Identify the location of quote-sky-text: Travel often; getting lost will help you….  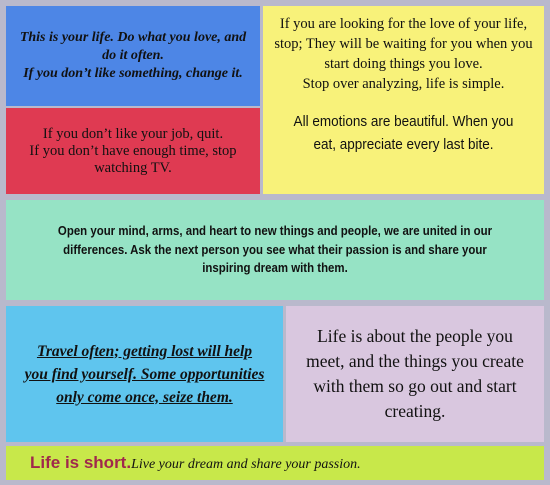
(144, 374).